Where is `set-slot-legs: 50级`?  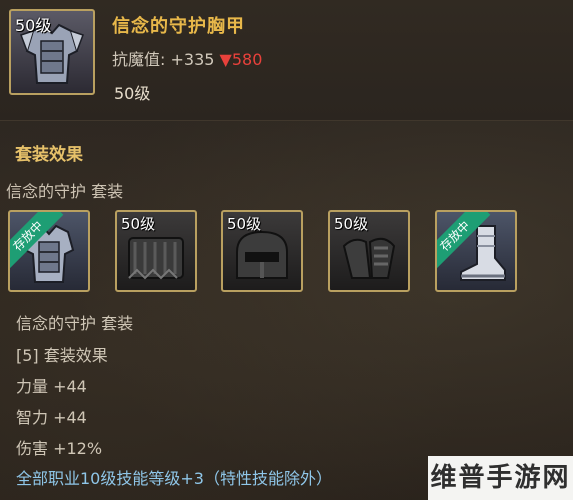 set-slot-legs: 50级 is located at coordinates (156, 251).